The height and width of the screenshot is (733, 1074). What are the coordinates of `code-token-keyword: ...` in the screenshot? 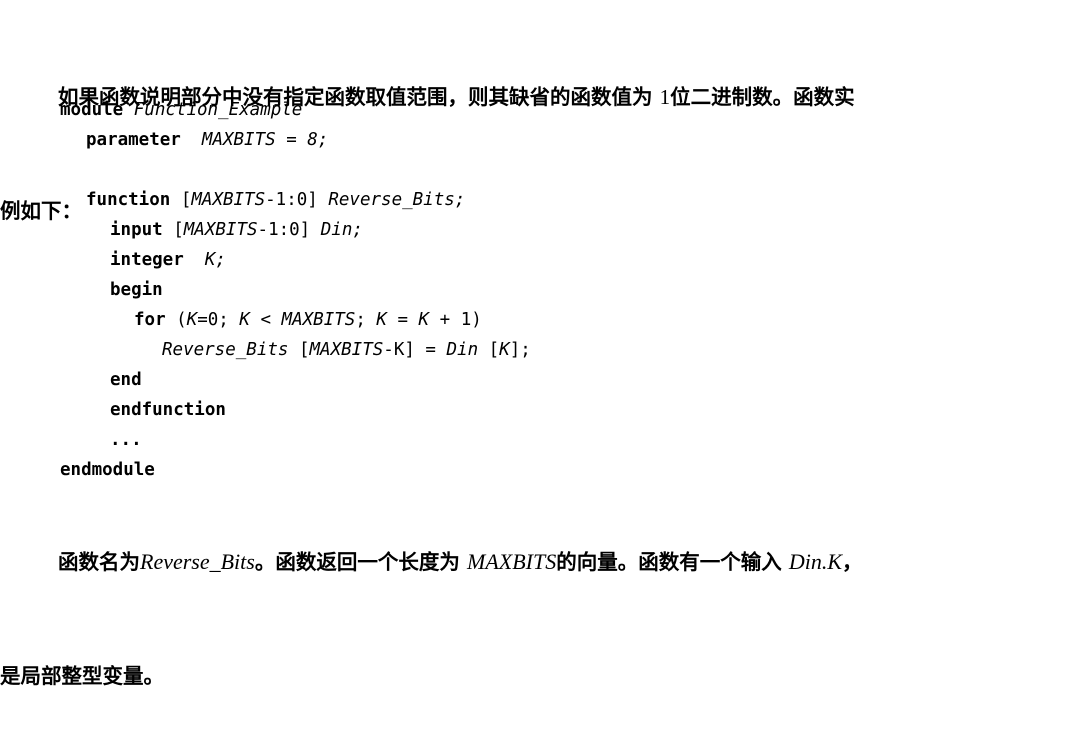 It's located at (126, 440).